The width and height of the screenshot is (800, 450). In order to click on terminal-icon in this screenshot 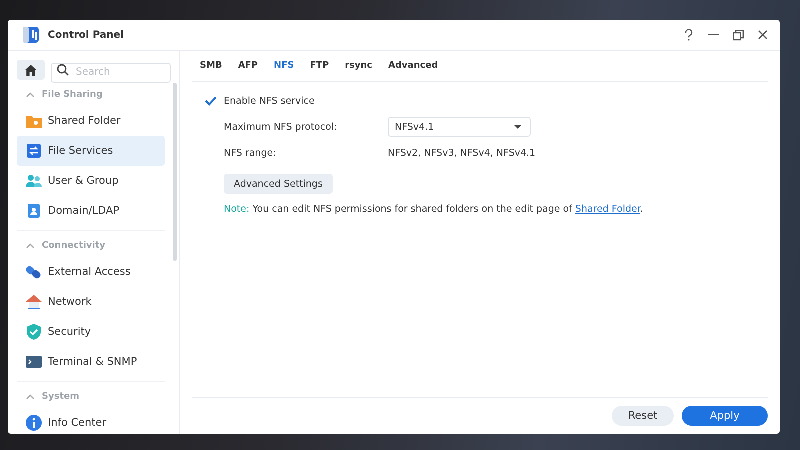, I will do `click(34, 362)`.